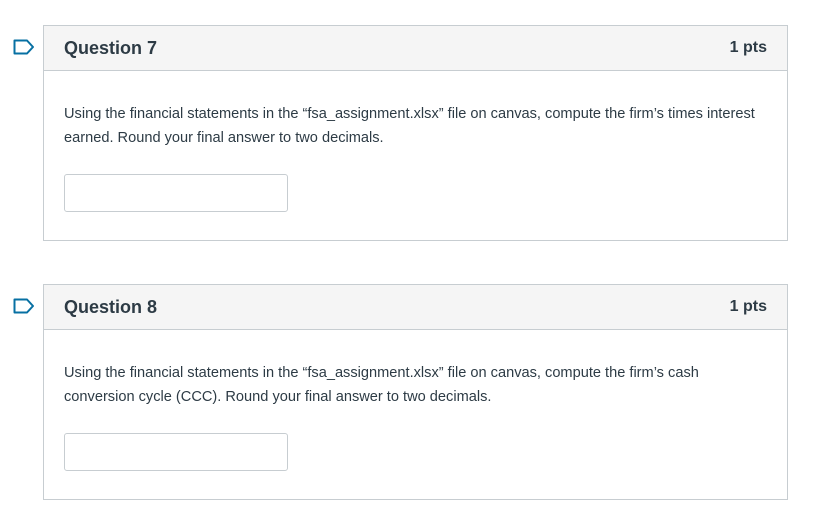 The width and height of the screenshot is (822, 525). Describe the element at coordinates (111, 306) in the screenshot. I see `question-title: Question 8` at that location.